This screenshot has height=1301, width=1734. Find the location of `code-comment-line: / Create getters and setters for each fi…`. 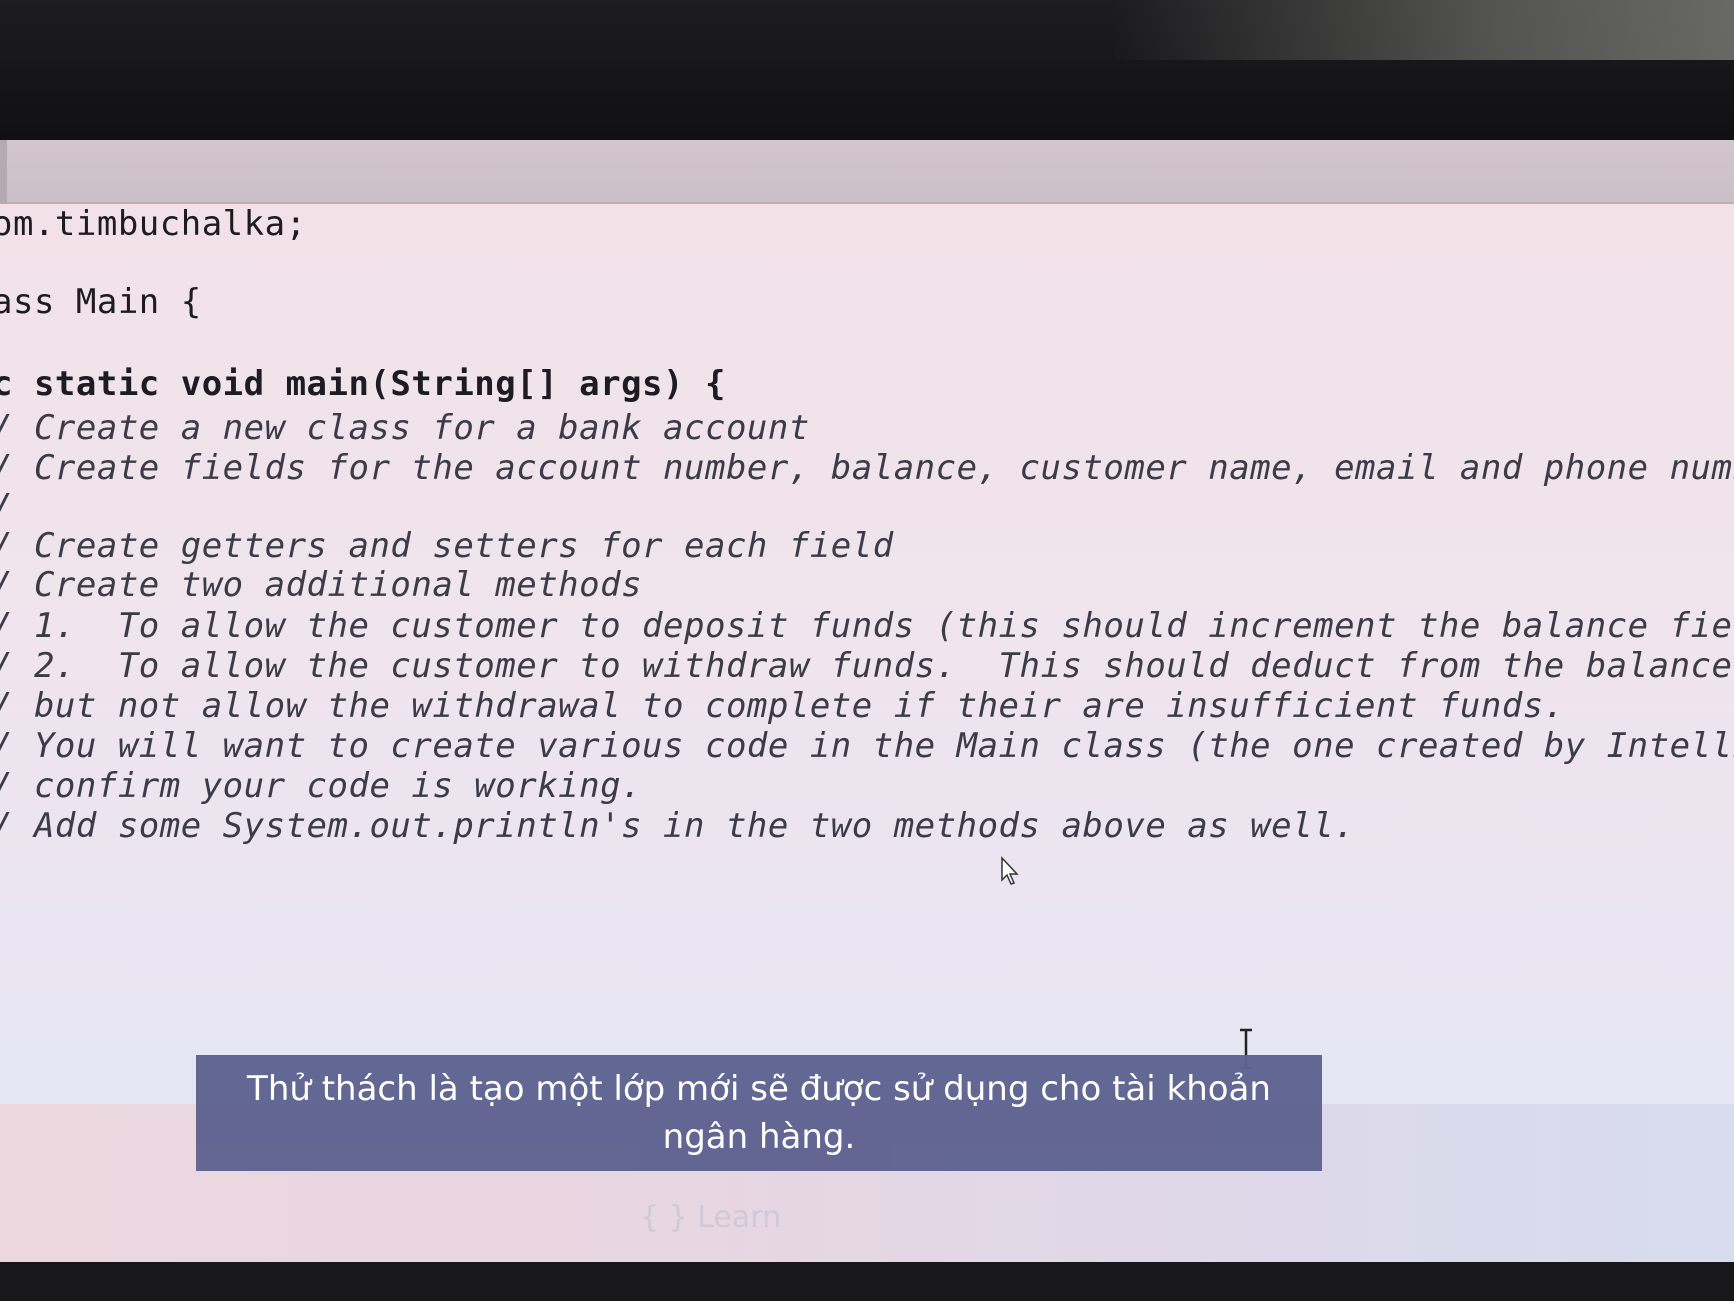

code-comment-line: / Create getters and setters for each fi… is located at coordinates (447, 546).